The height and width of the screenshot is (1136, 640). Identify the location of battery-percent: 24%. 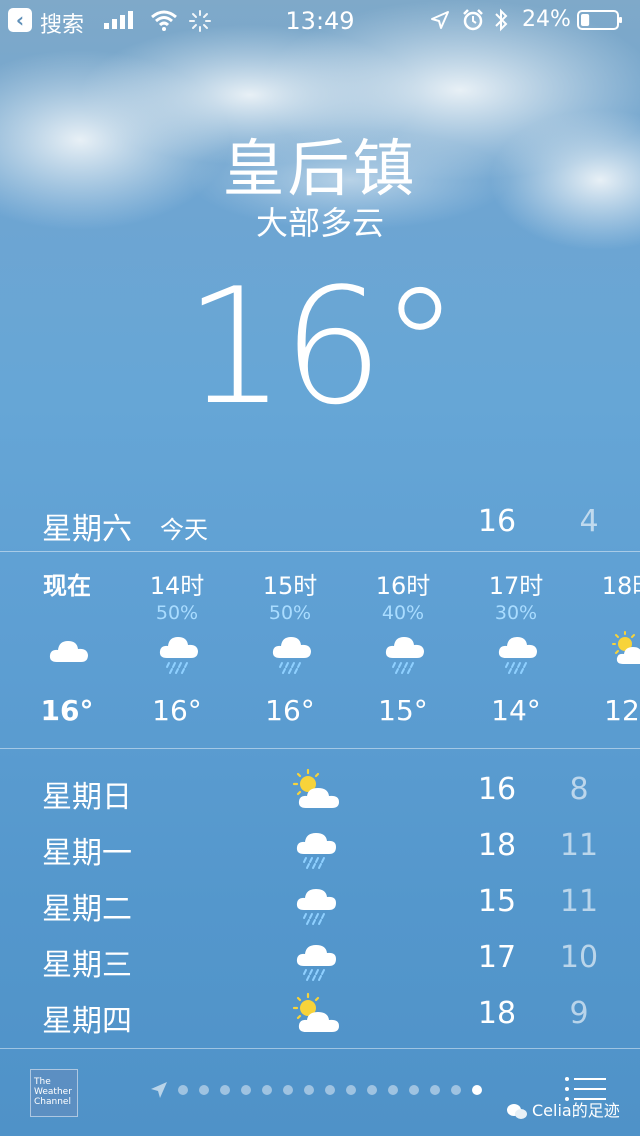
(546, 19).